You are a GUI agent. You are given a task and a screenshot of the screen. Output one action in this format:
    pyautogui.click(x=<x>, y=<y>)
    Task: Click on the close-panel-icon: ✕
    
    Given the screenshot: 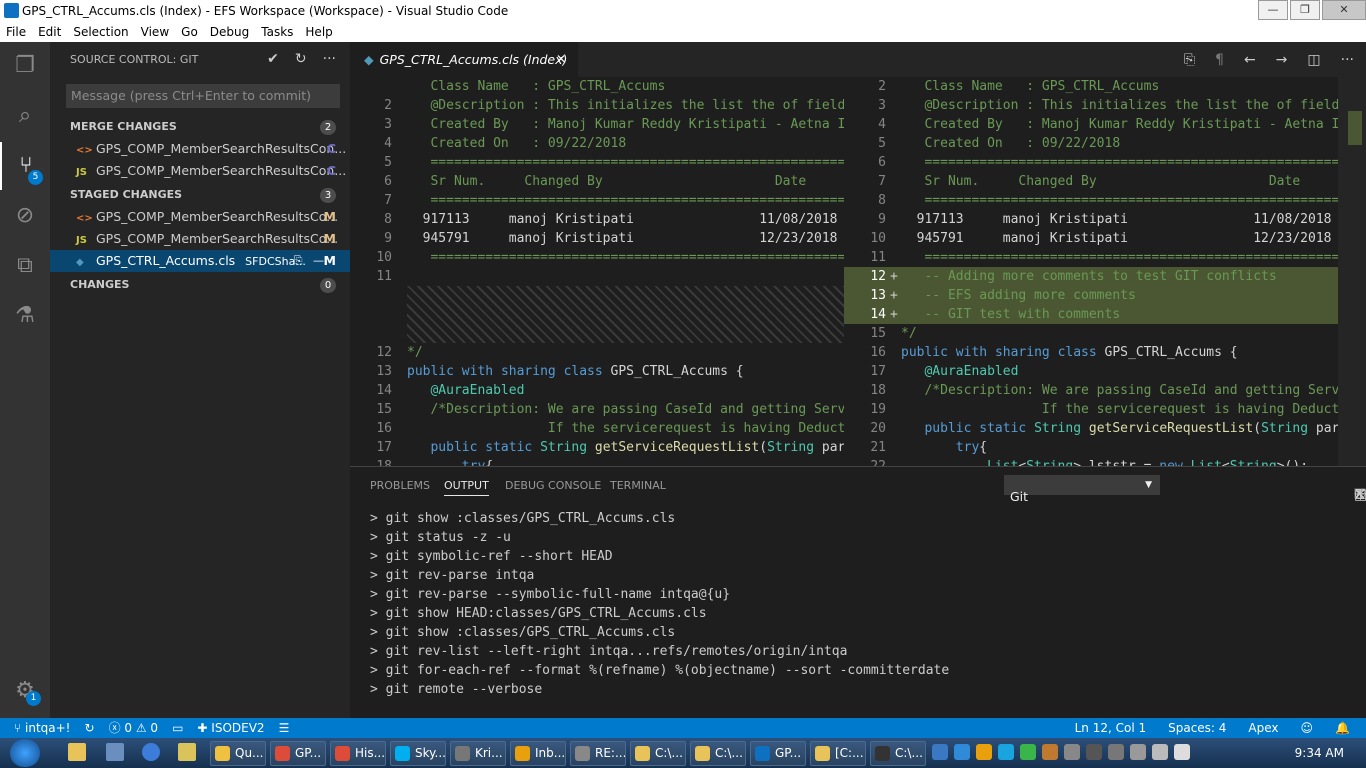 What is the action you would take?
    pyautogui.click(x=1360, y=495)
    